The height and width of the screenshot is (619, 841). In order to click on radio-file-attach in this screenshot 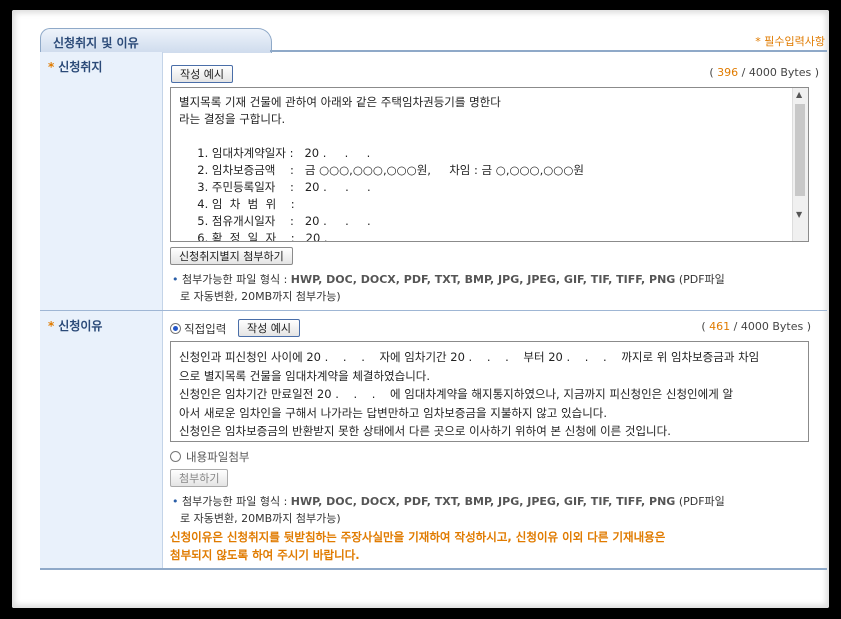, I will do `click(175, 456)`.